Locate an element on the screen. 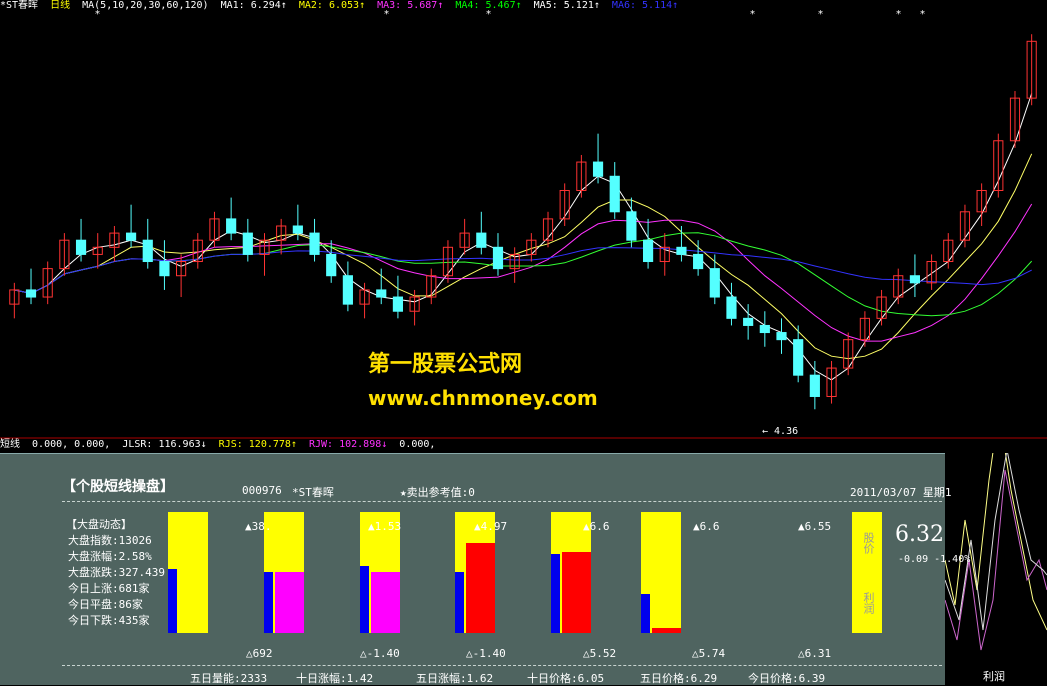  side-bar-top-label: 股价 is located at coordinates (868, 543).